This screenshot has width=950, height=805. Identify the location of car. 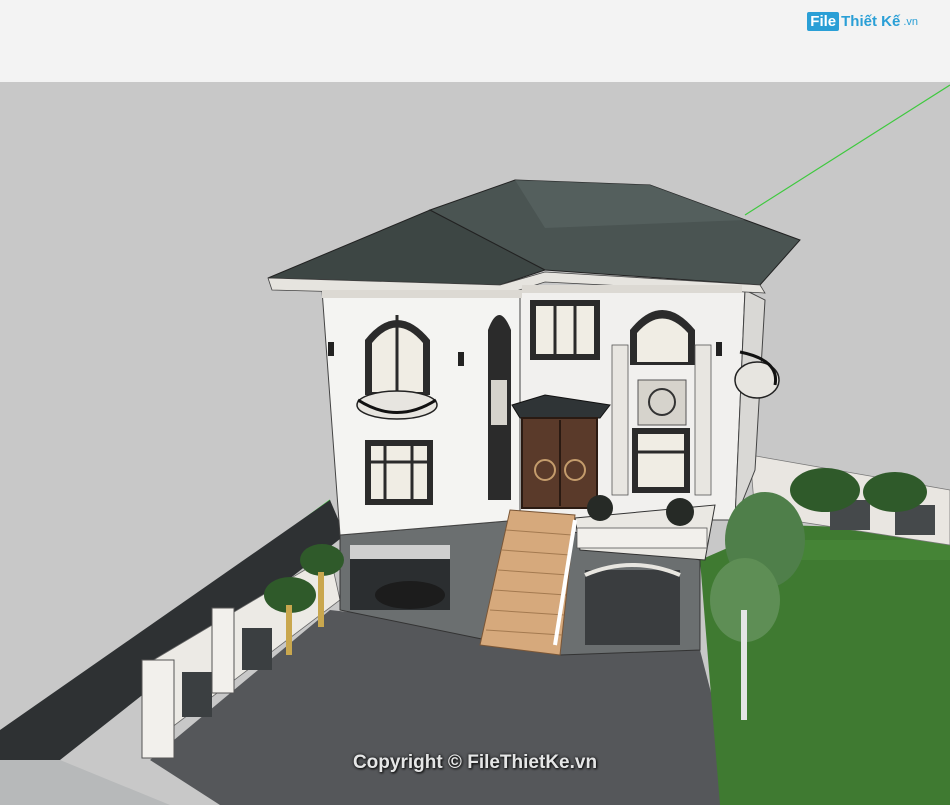
(410, 595).